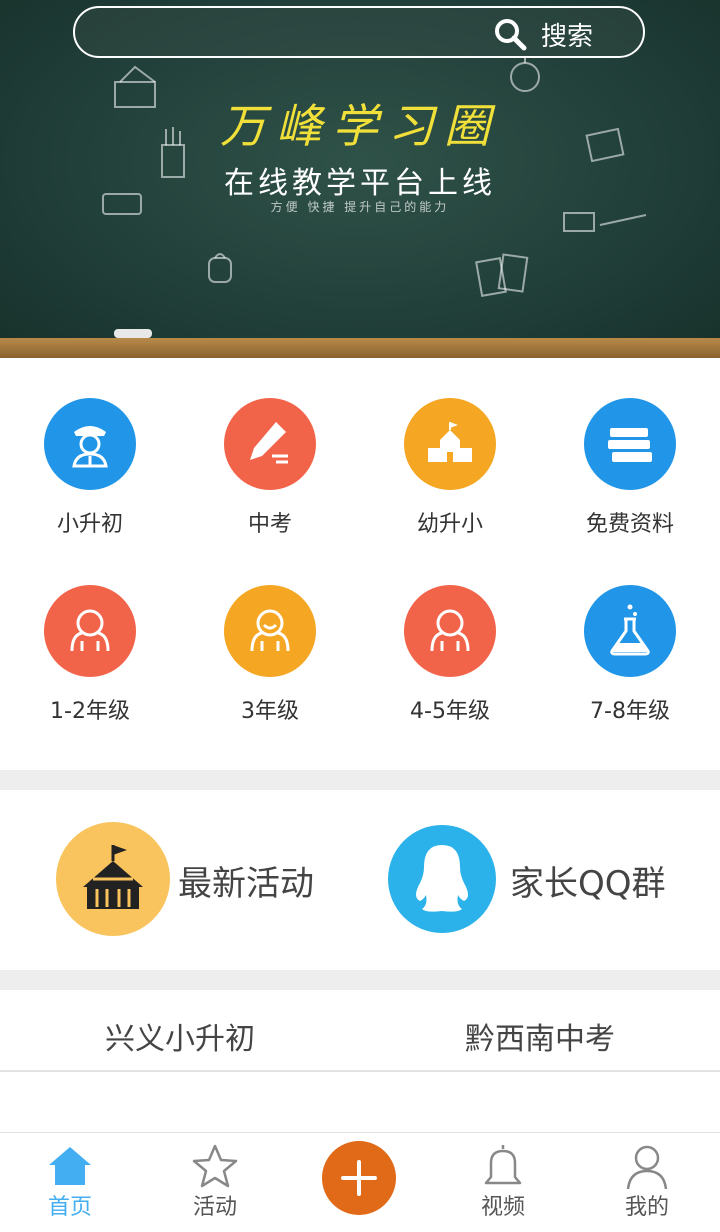  What do you see at coordinates (360, 880) in the screenshot?
I see `feature-row: 最新活动 家长QQ群` at bounding box center [360, 880].